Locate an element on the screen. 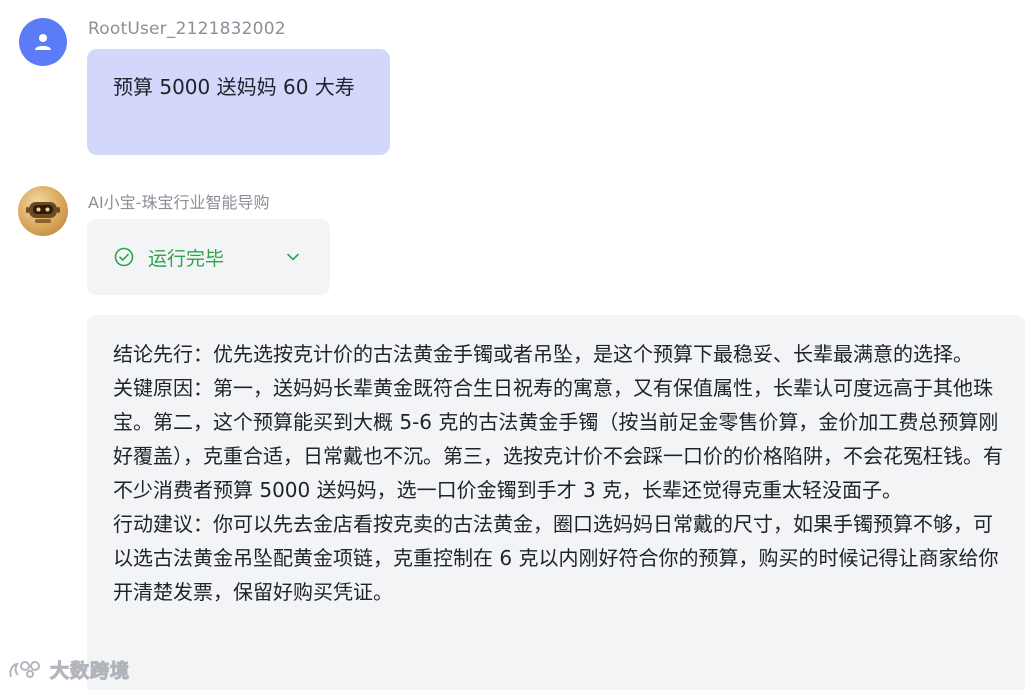  ai-avatar is located at coordinates (43, 211).